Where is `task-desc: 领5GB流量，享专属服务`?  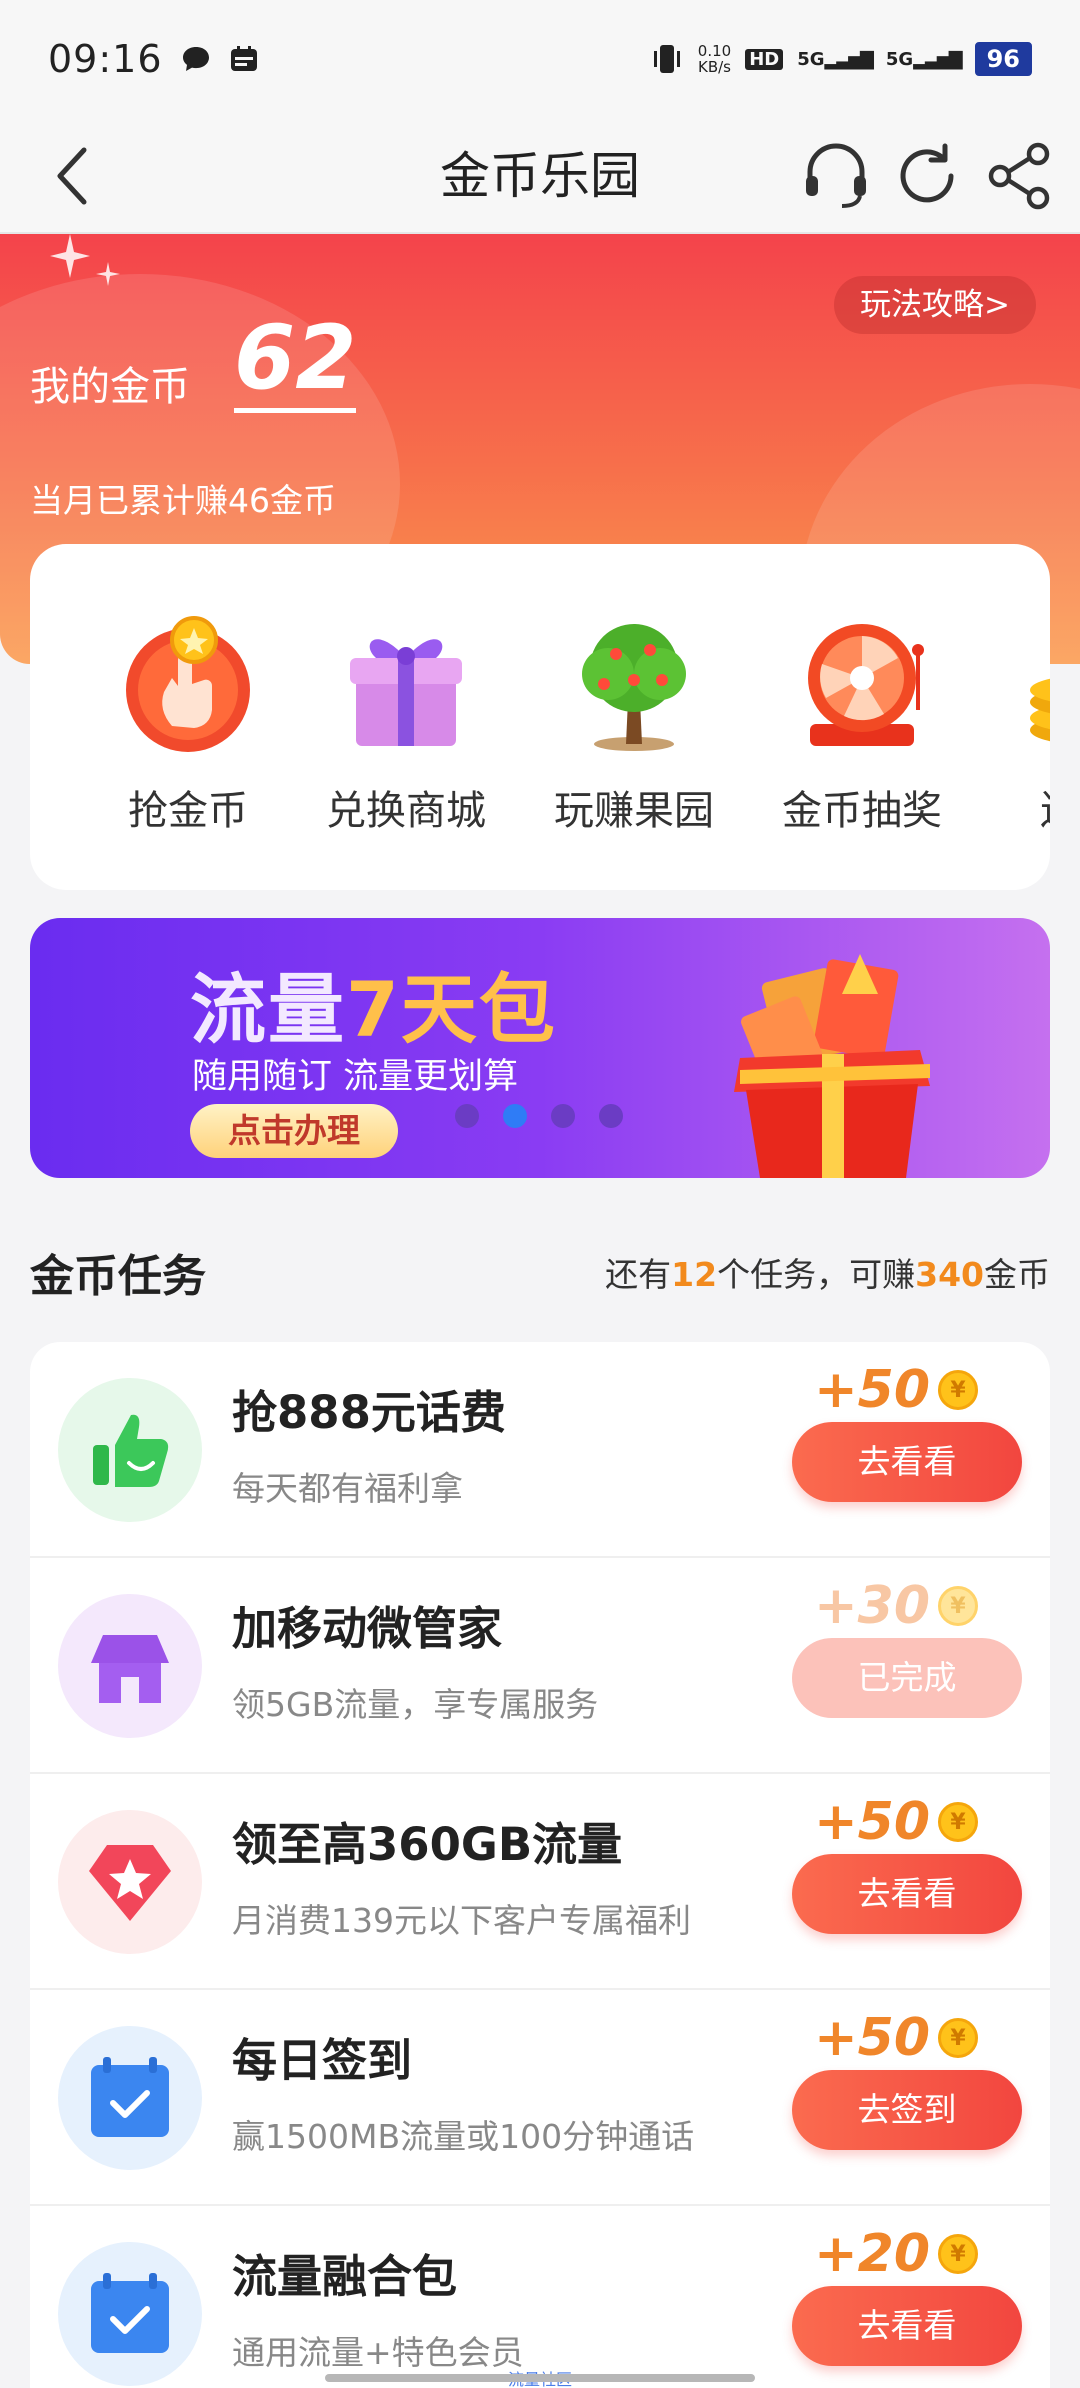
task-desc: 领5GB流量，享专属服务 is located at coordinates (415, 1704).